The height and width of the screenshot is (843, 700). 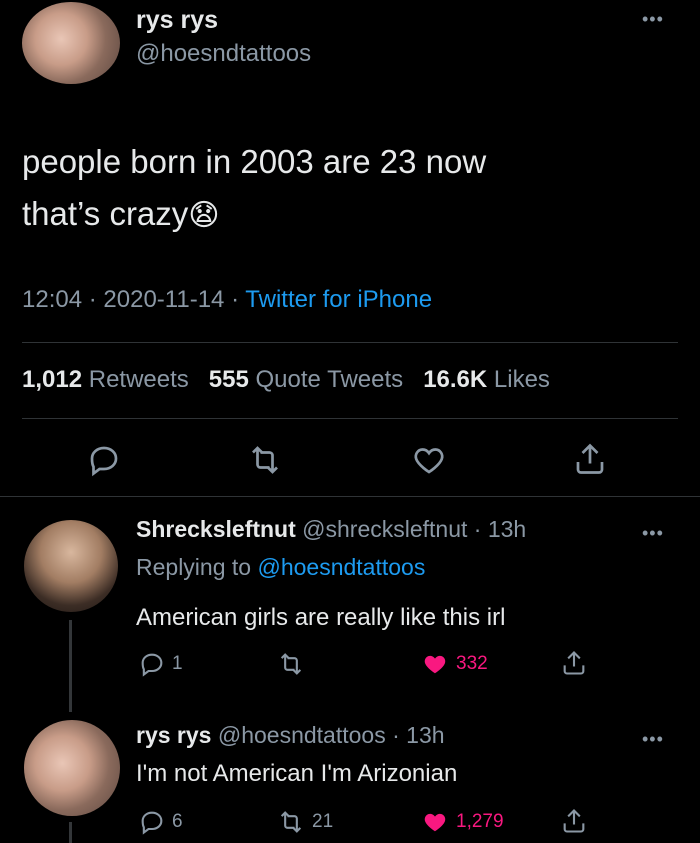 What do you see at coordinates (653, 533) in the screenshot?
I see `reply1-more-icon: •••` at bounding box center [653, 533].